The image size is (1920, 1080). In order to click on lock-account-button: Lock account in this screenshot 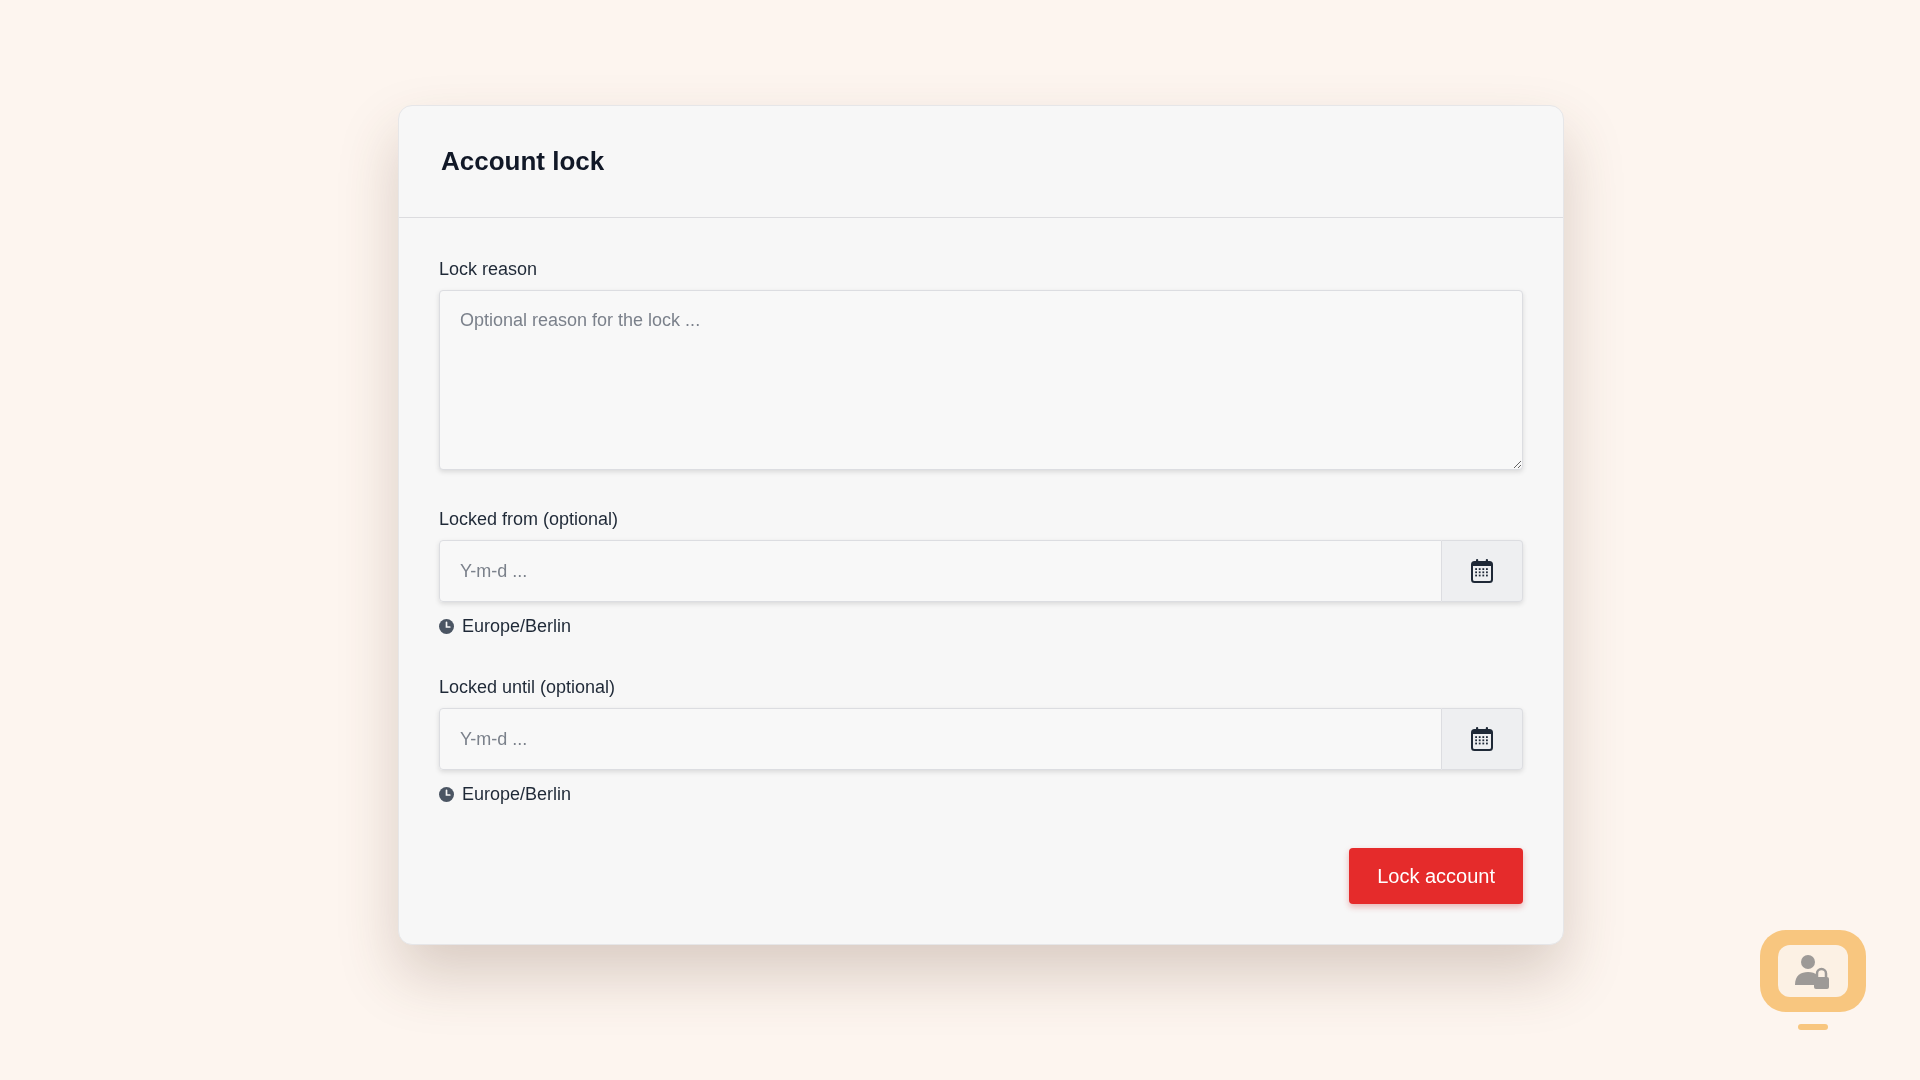, I will do `click(1436, 876)`.